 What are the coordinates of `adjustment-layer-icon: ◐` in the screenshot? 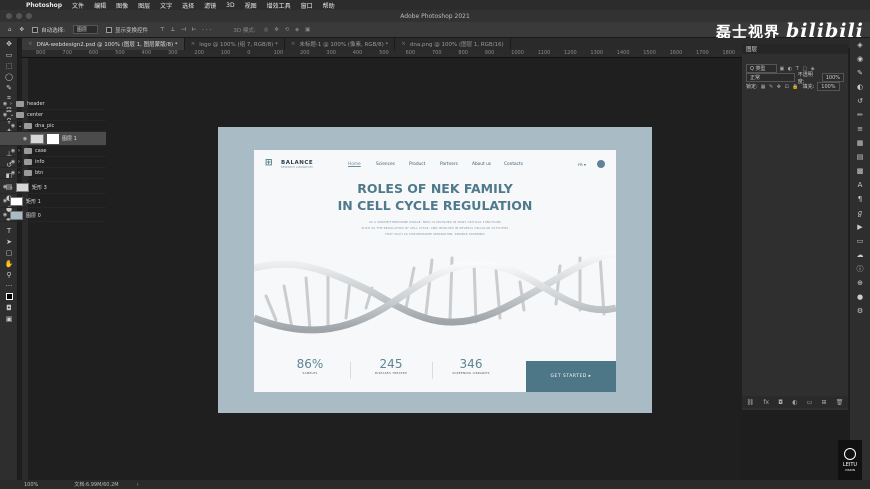 It's located at (794, 402).